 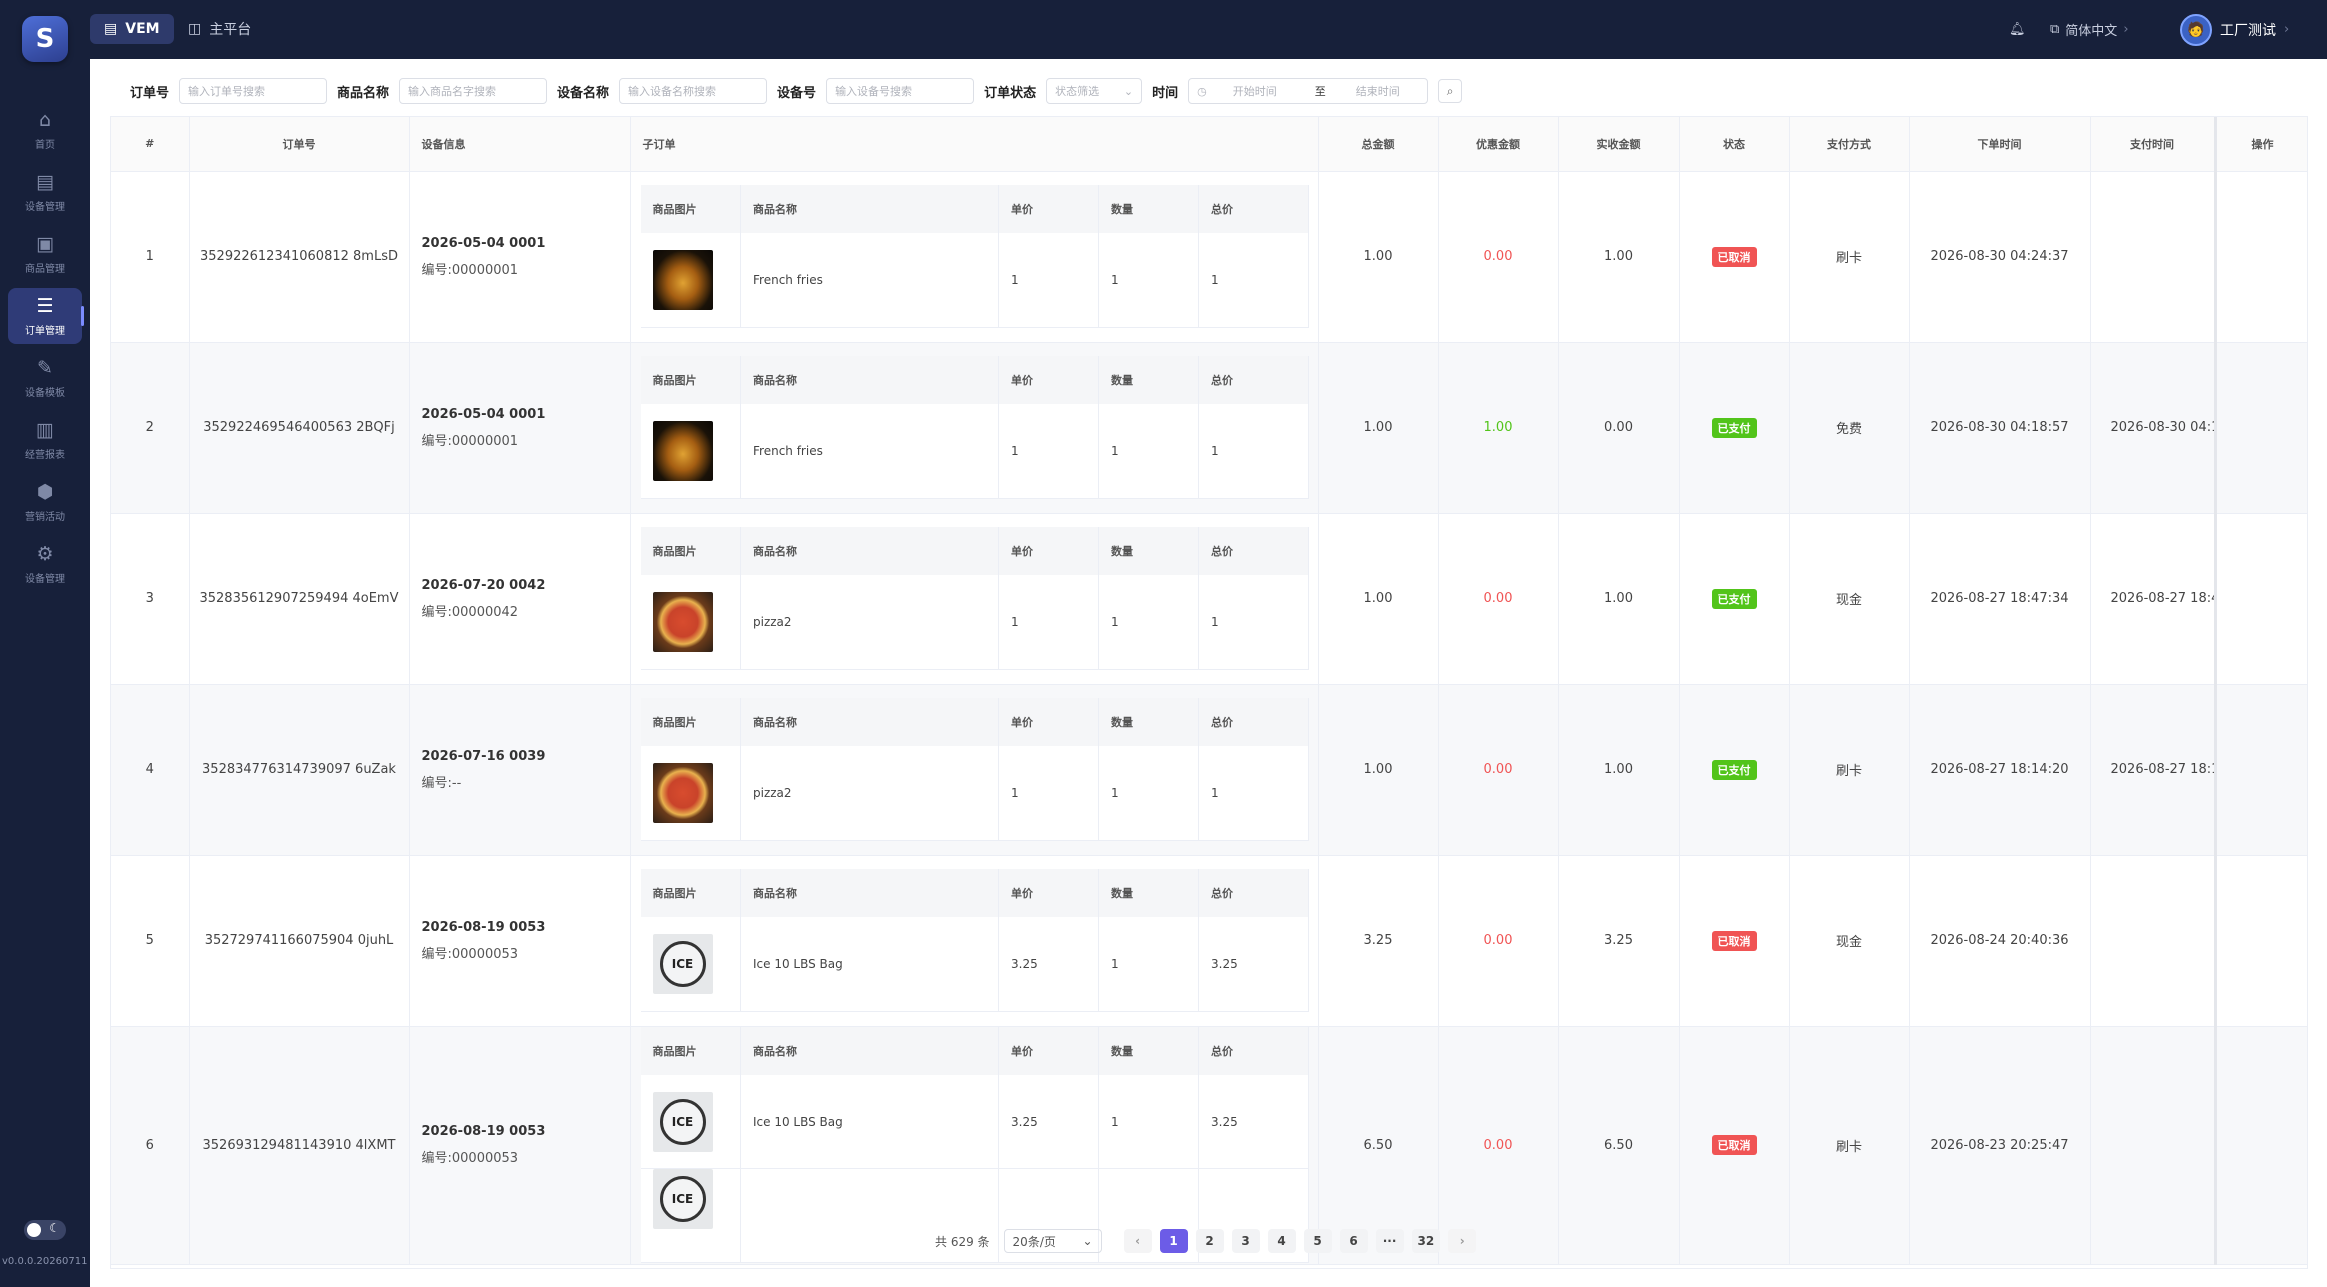 I want to click on order-no: 352835612907259494 4oEmV, so click(x=299, y=599).